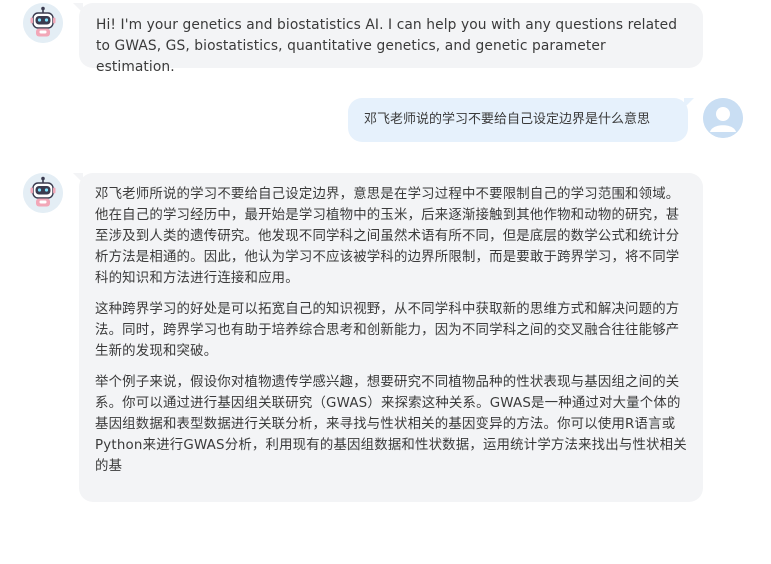  I want to click on user-icon, so click(723, 118).